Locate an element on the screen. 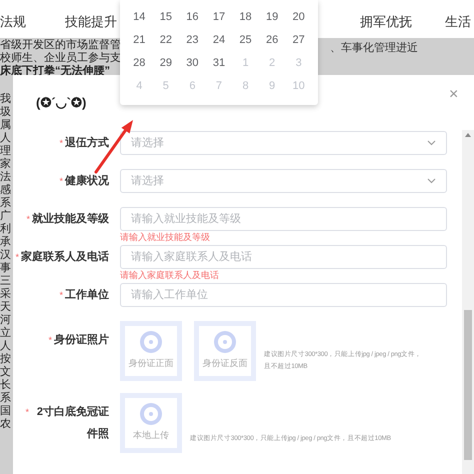  background-text: 事 is located at coordinates (5, 268).